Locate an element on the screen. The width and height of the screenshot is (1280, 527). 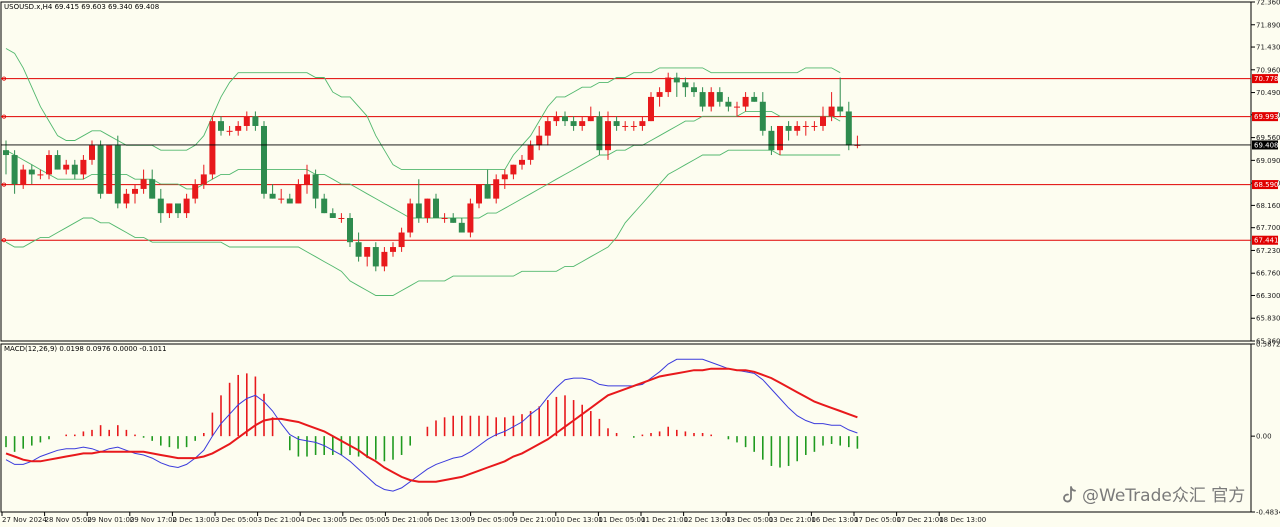
time-tick-label: 17 Dec 05:00 is located at coordinates (877, 520).